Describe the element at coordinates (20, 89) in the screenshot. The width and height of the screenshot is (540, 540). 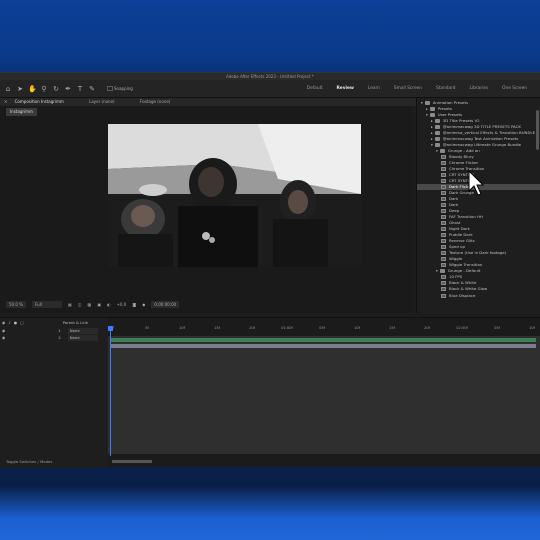
I see `selection-tool-icon: ➤` at that location.